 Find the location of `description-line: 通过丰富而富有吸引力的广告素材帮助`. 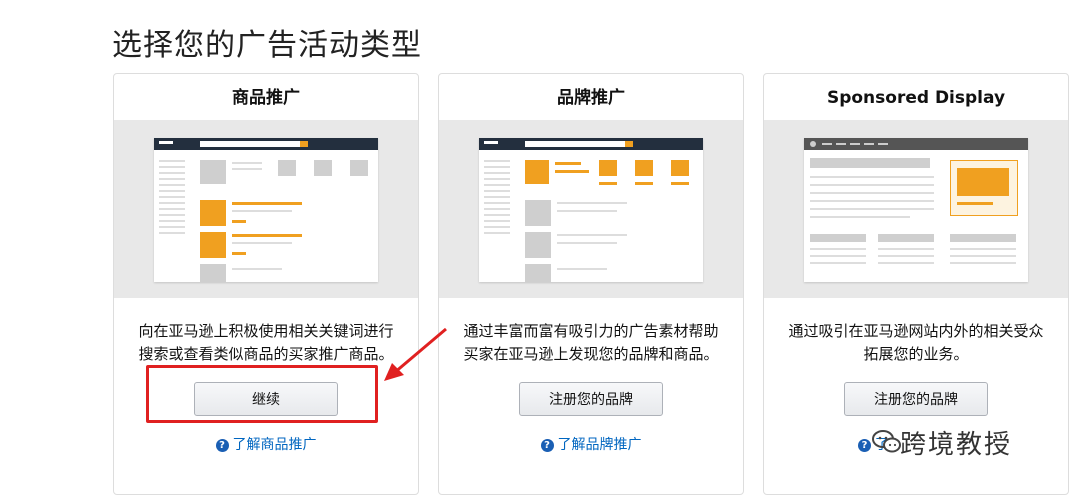

description-line: 通过丰富而富有吸引力的广告素材帮助 is located at coordinates (591, 331).